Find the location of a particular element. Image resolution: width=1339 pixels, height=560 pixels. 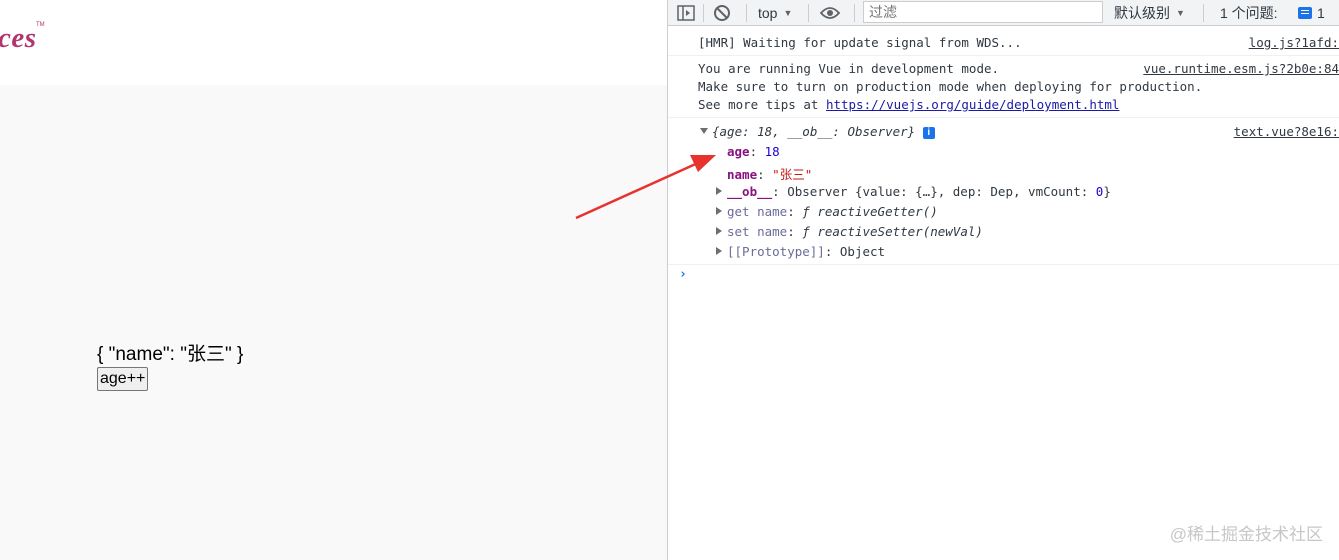

filter-input is located at coordinates (983, 12).